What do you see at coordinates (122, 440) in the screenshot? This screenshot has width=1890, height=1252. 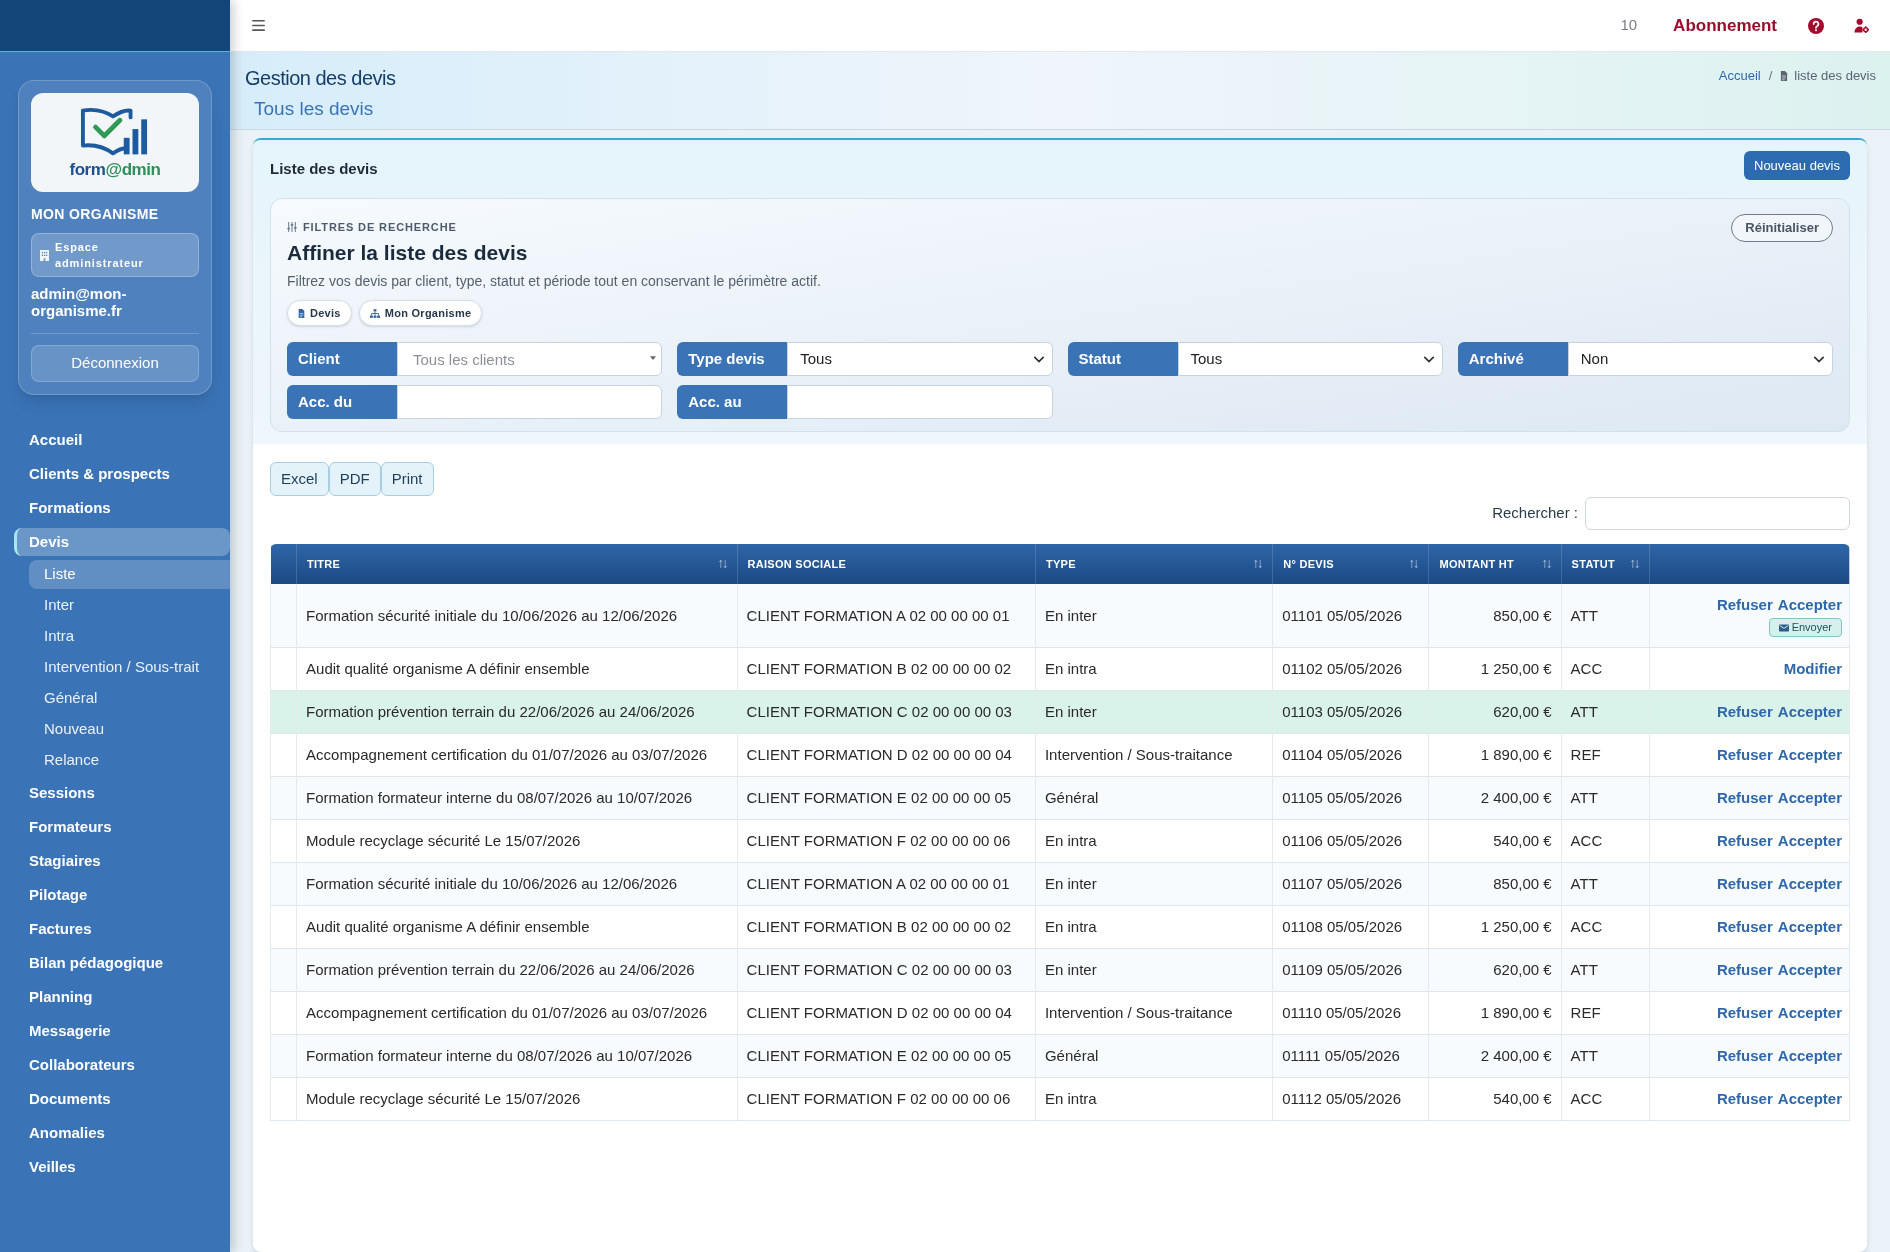 I see `menu-item: Accueil` at bounding box center [122, 440].